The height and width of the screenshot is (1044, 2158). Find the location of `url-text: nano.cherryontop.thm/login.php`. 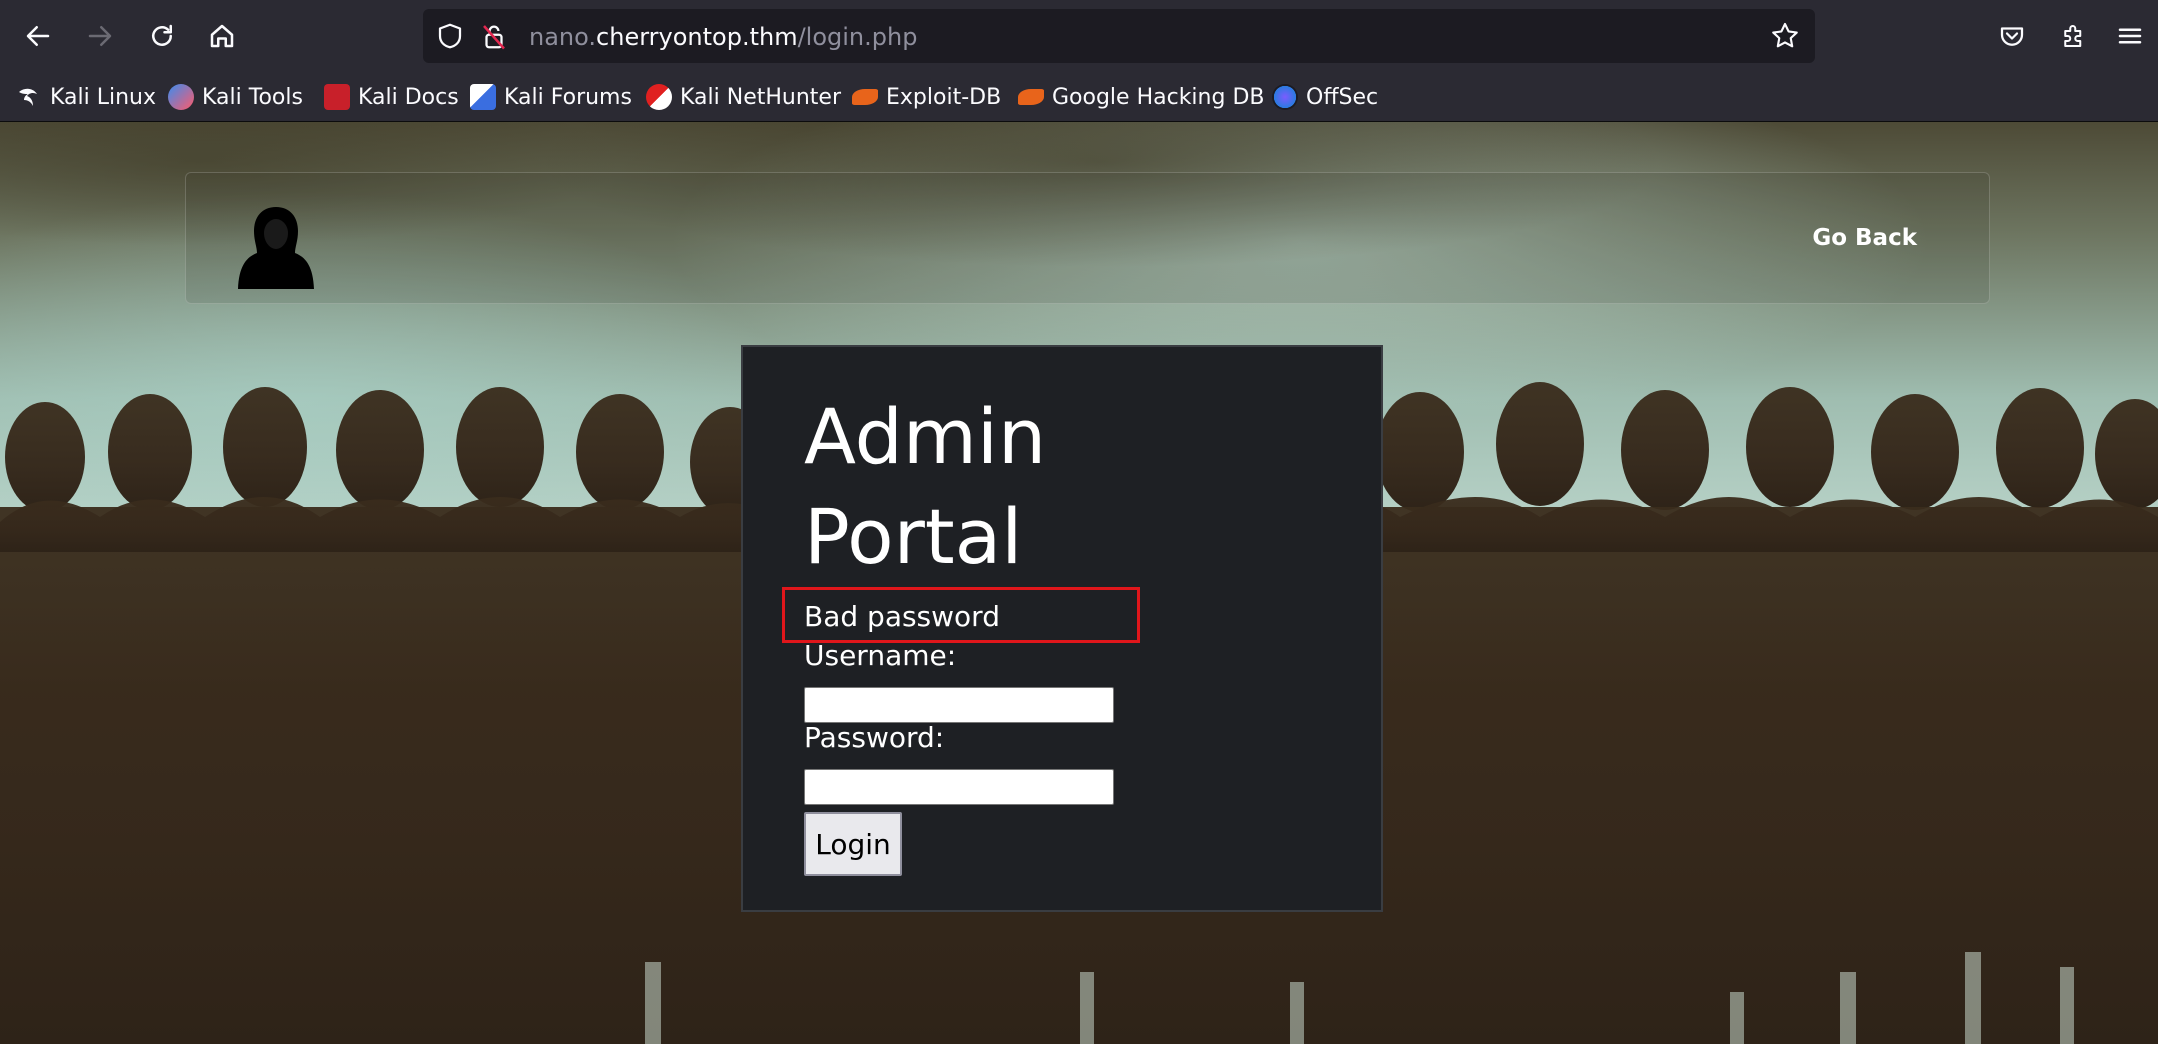

url-text: nano.cherryontop.thm/login.php is located at coordinates (723, 37).